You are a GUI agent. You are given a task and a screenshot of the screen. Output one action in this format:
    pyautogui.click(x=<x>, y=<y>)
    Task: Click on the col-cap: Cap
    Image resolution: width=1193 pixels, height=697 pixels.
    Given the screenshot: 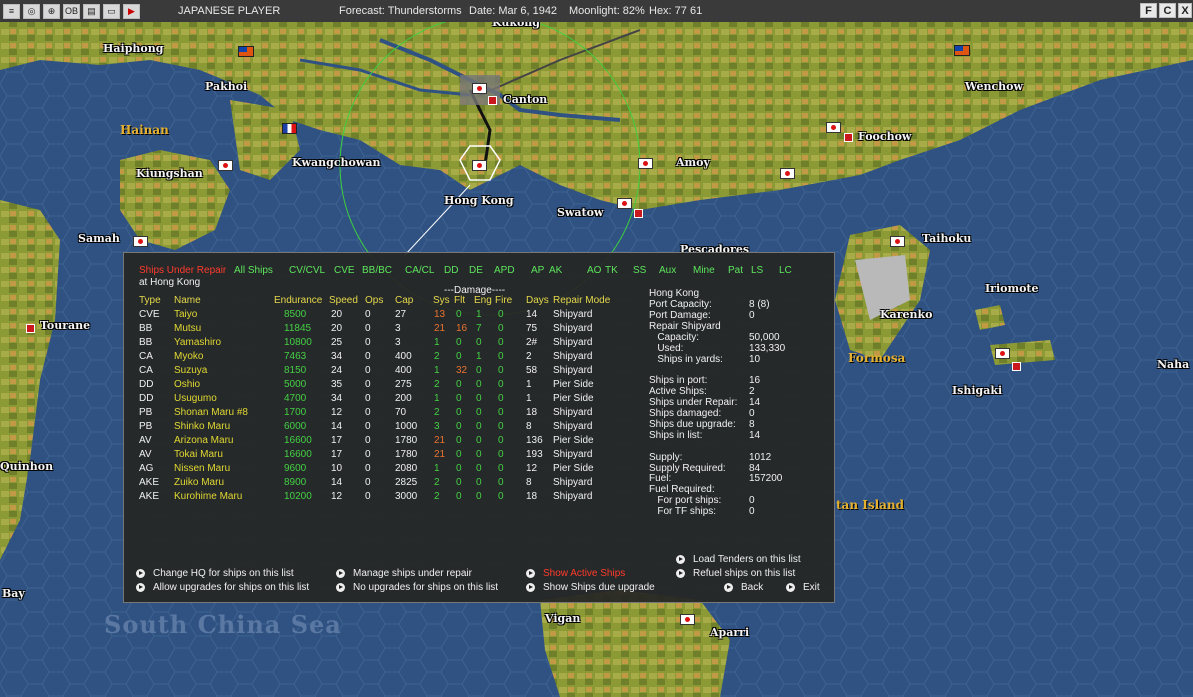 What is the action you would take?
    pyautogui.click(x=404, y=300)
    